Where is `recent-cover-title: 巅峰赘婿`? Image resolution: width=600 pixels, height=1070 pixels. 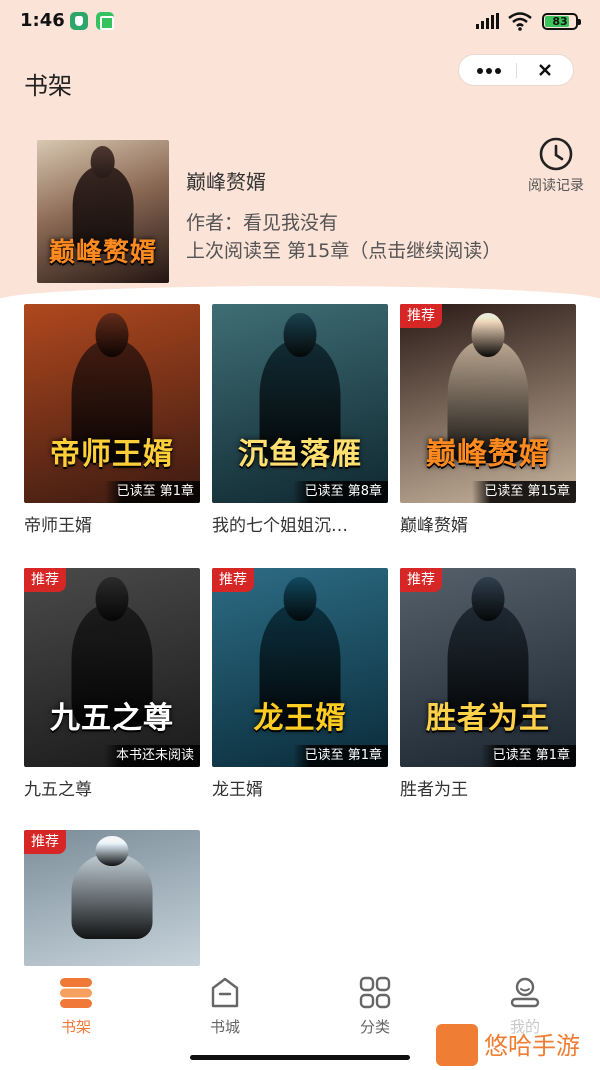 recent-cover-title: 巅峰赘婿 is located at coordinates (102, 253).